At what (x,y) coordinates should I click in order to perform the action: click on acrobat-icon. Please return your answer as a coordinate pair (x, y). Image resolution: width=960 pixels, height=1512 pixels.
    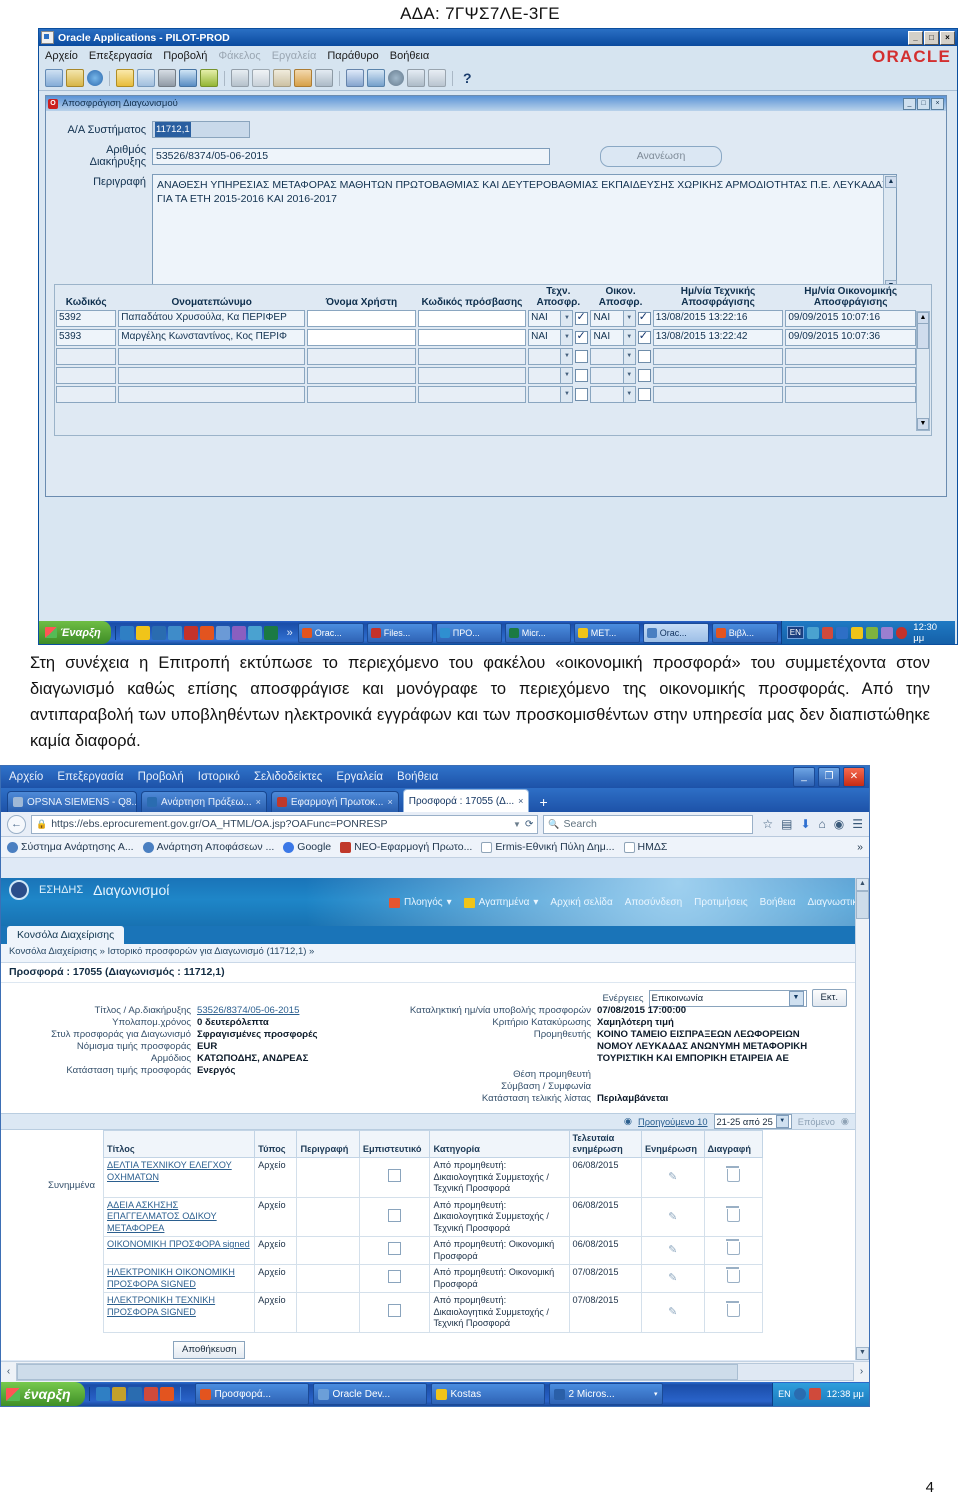
    Looking at the image, I should click on (190, 632).